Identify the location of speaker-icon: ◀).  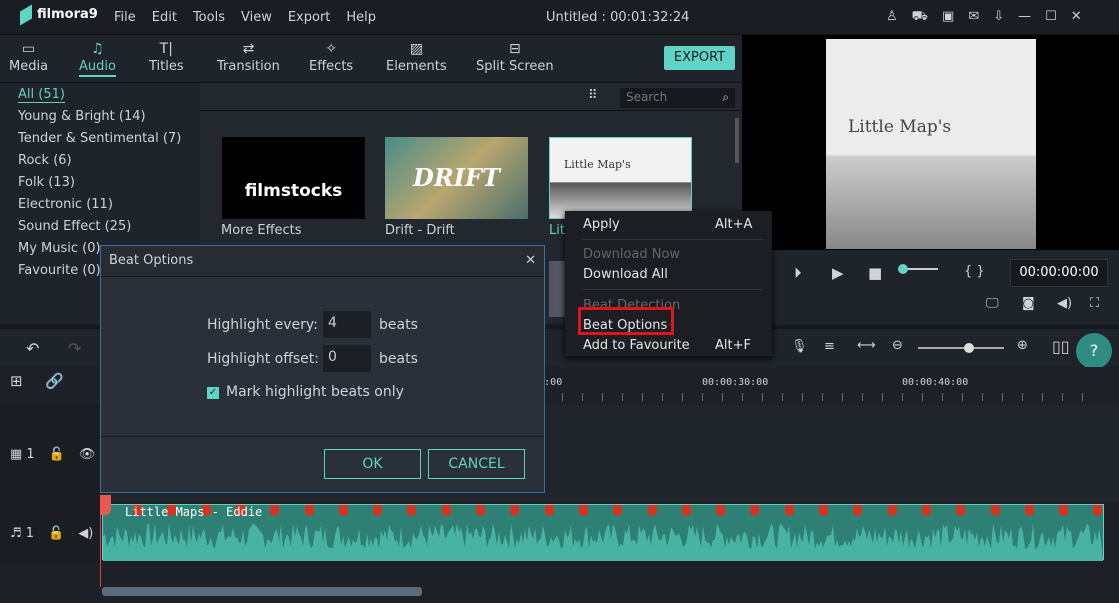
(85, 533).